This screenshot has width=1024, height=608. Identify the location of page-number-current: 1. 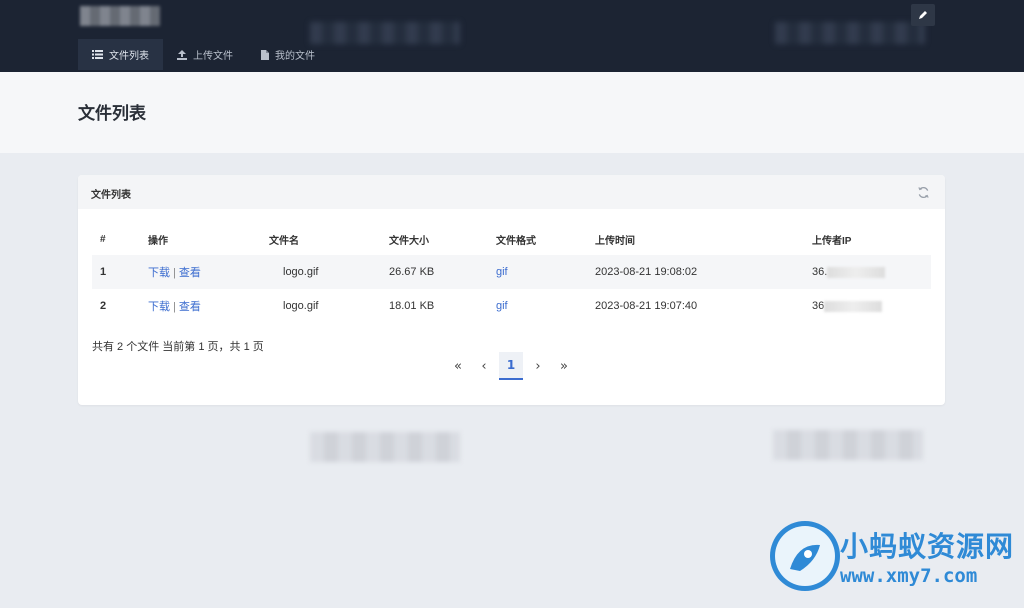
(511, 366).